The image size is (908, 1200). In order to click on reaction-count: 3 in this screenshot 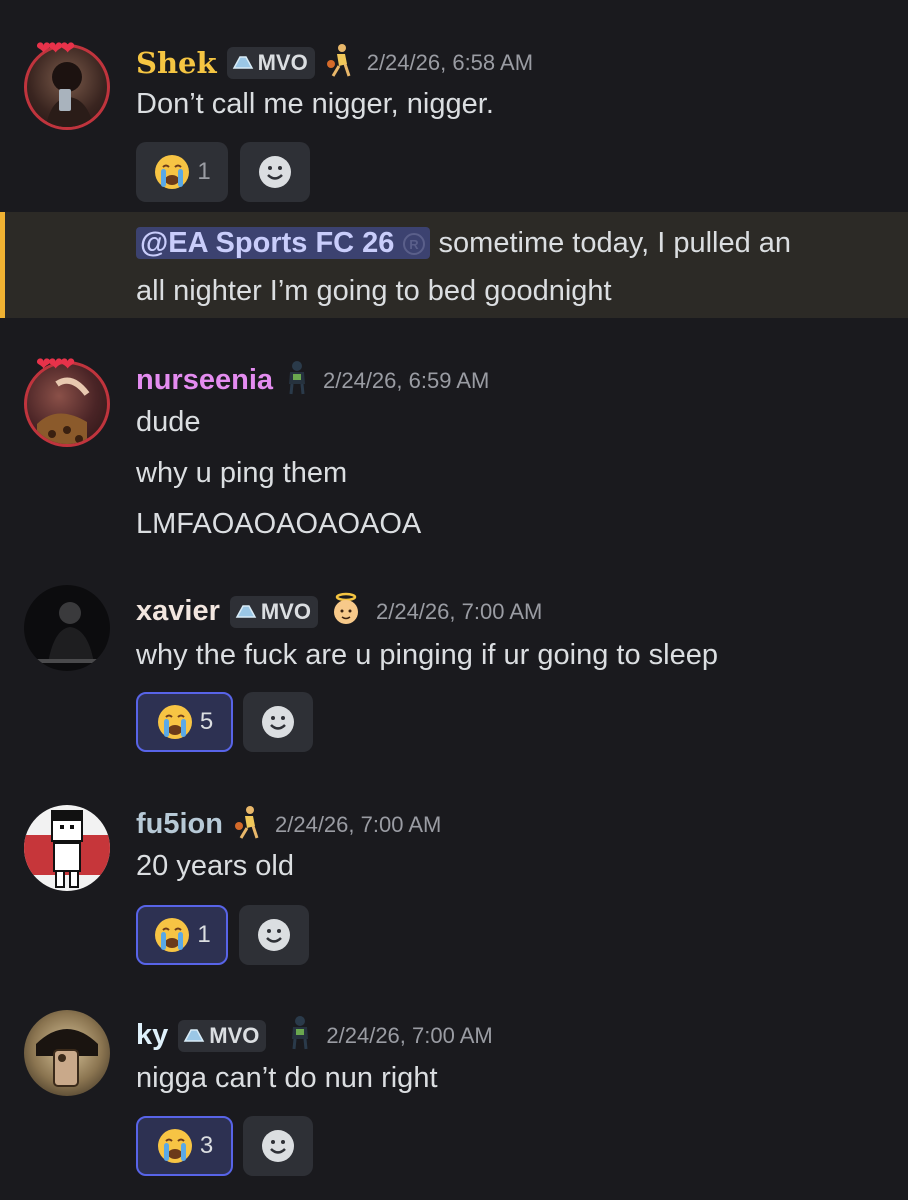, I will do `click(206, 1145)`.